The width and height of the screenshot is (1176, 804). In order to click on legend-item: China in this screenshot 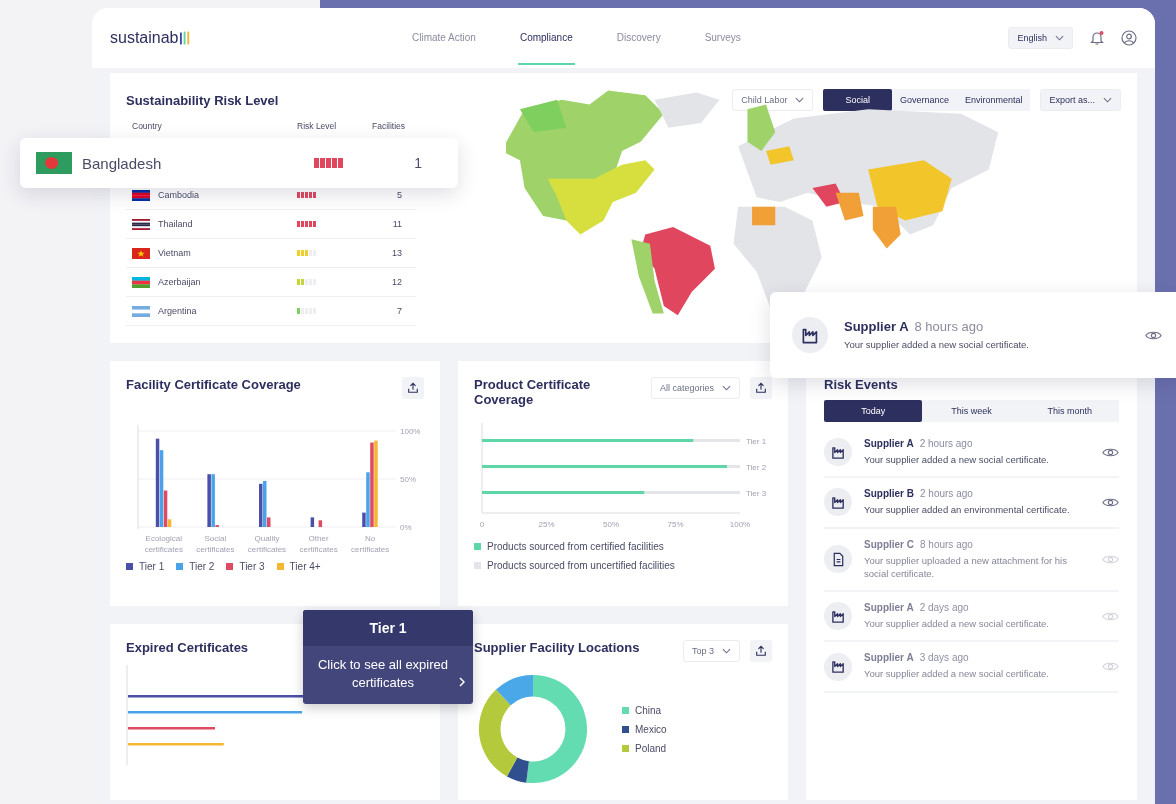, I will do `click(644, 710)`.